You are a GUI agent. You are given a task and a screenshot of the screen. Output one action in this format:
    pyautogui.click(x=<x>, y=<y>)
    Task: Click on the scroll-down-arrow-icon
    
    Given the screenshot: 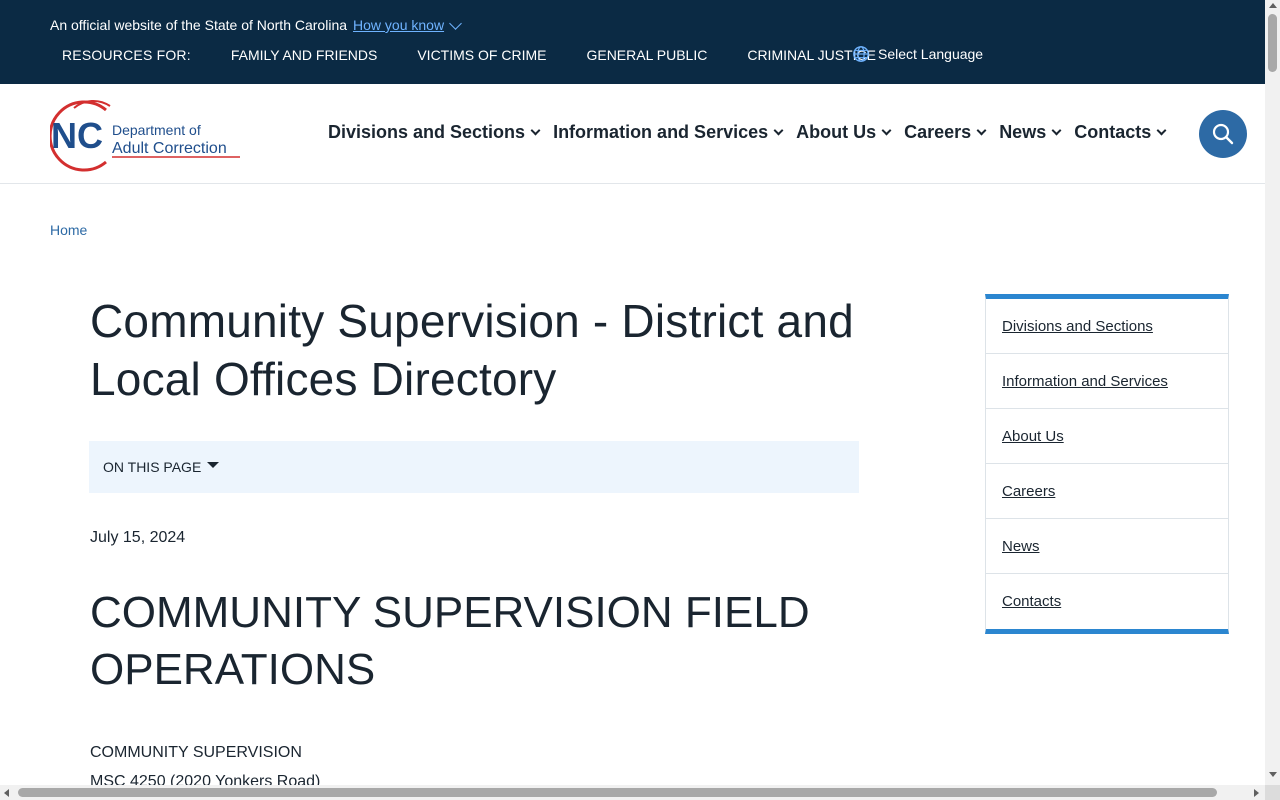 What is the action you would take?
    pyautogui.click(x=1273, y=774)
    